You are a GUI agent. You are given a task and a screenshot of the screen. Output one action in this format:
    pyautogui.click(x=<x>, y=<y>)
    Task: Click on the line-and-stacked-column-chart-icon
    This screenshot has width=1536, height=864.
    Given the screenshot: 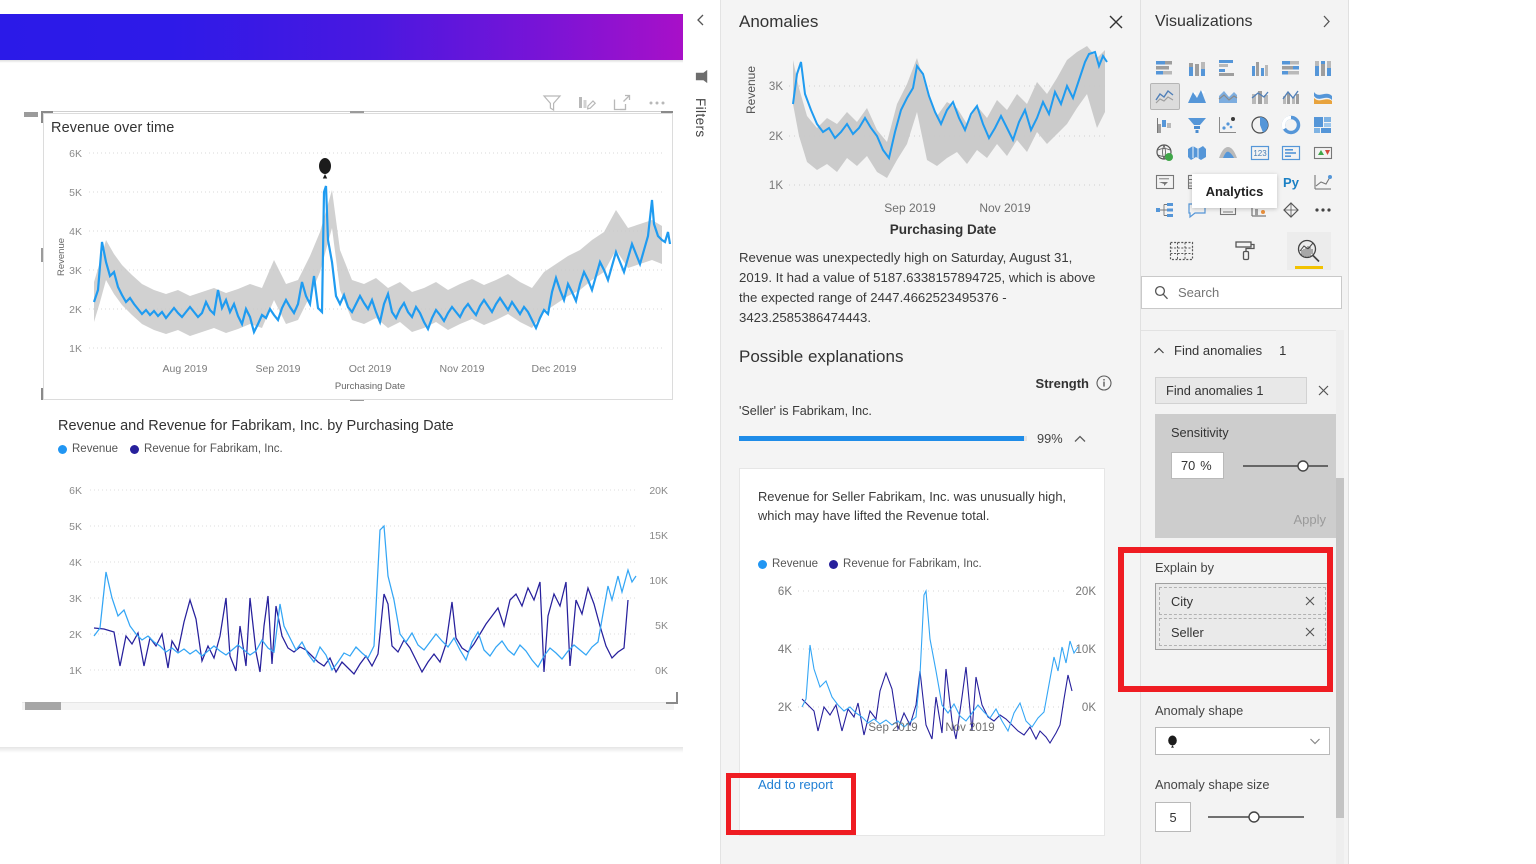 What is the action you would take?
    pyautogui.click(x=1260, y=96)
    